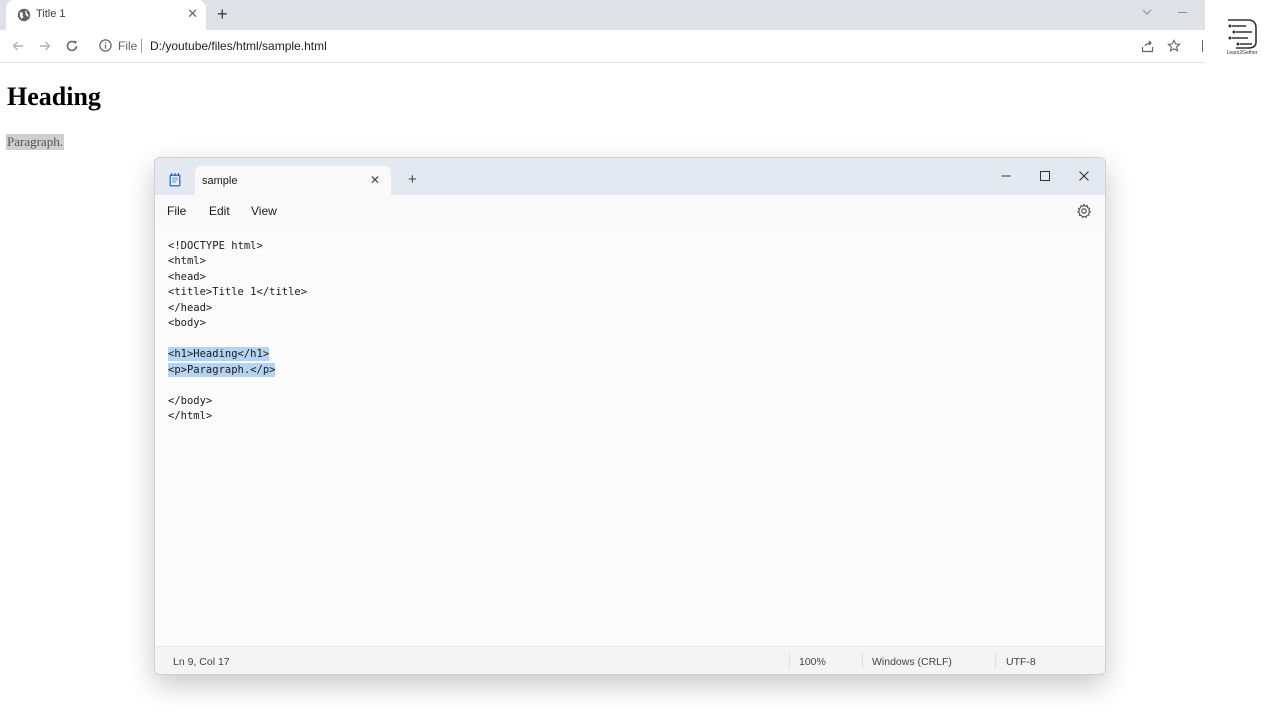 Image resolution: width=1280 pixels, height=720 pixels. What do you see at coordinates (215, 246) in the screenshot?
I see `code-line: <!DOCTYPE html>` at bounding box center [215, 246].